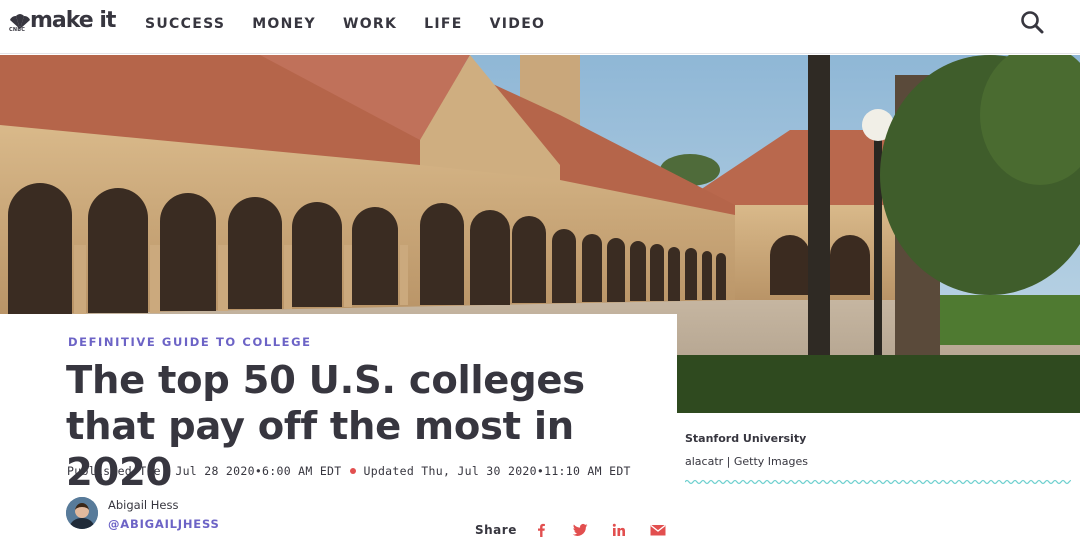 This screenshot has width=1080, height=553. What do you see at coordinates (190, 342) in the screenshot?
I see `article-kicker: DEFINITIVE GUIDE TO COLLEGE` at bounding box center [190, 342].